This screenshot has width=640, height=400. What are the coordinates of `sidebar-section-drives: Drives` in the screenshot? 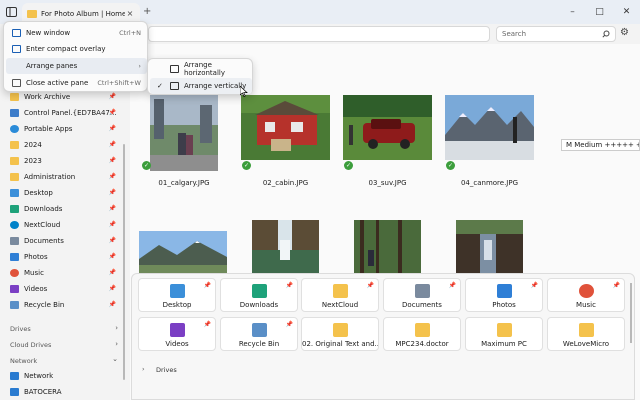 It's located at (20, 329).